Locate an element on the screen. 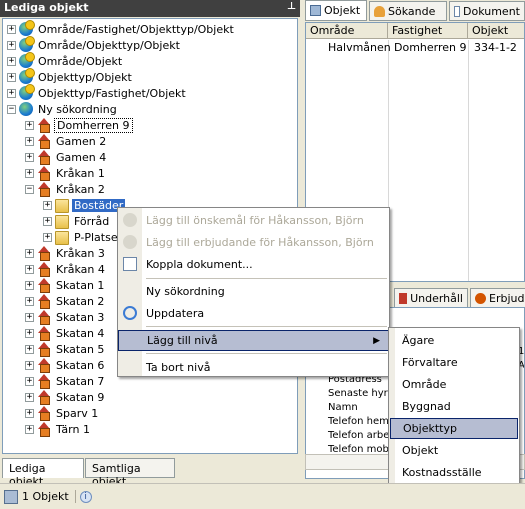 The width and height of the screenshot is (525, 509). context-menu-item: Lägg till önskemål för Håkansson, Björn is located at coordinates (253, 220).